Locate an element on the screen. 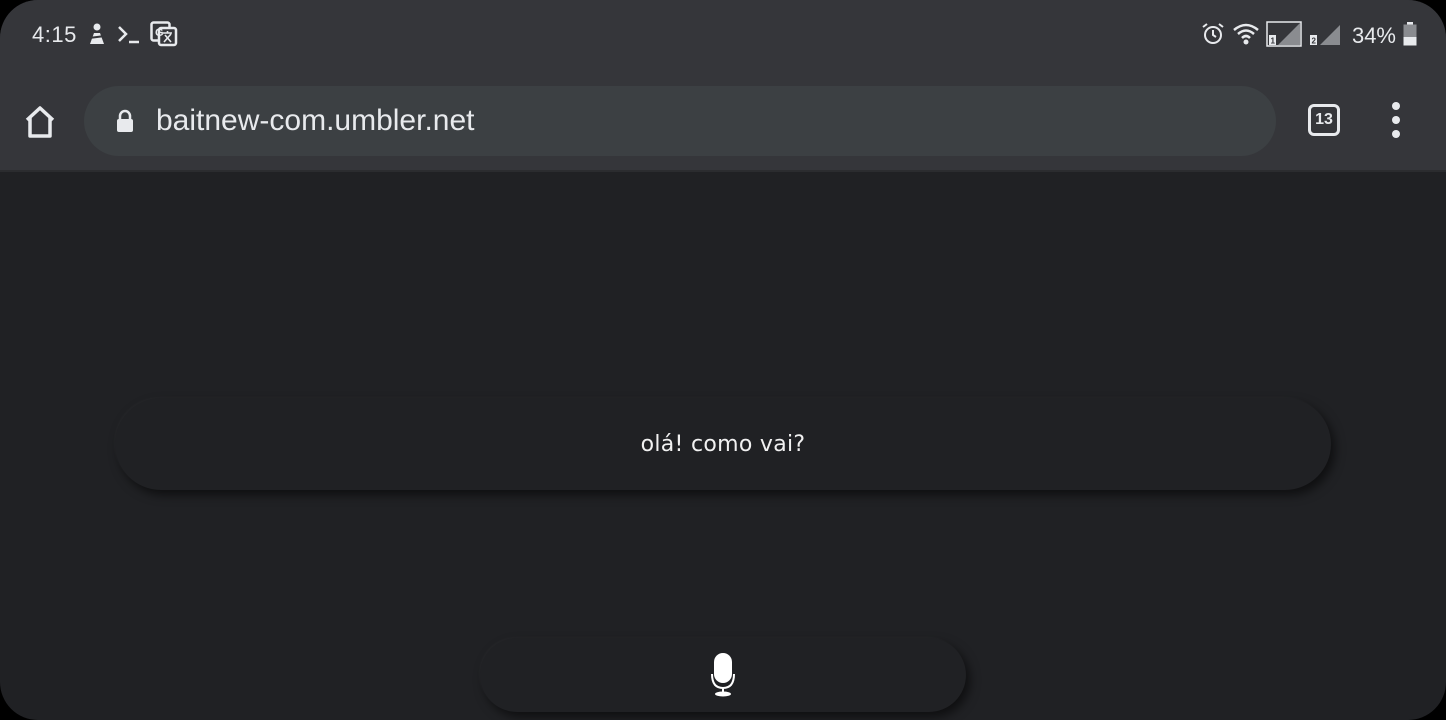 This screenshot has height=720, width=1446. battery-percent: 34% is located at coordinates (1373, 35).